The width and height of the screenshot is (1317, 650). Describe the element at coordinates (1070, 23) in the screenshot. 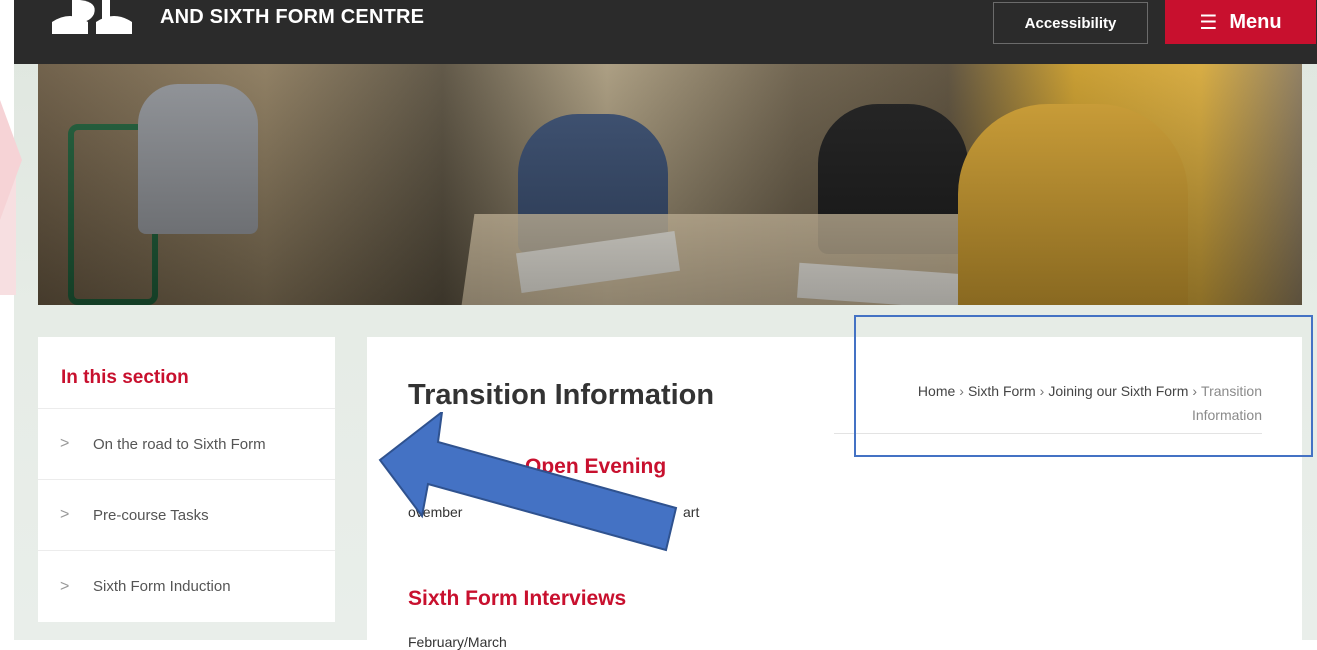

I see `accessibility-button: Accessibility` at that location.